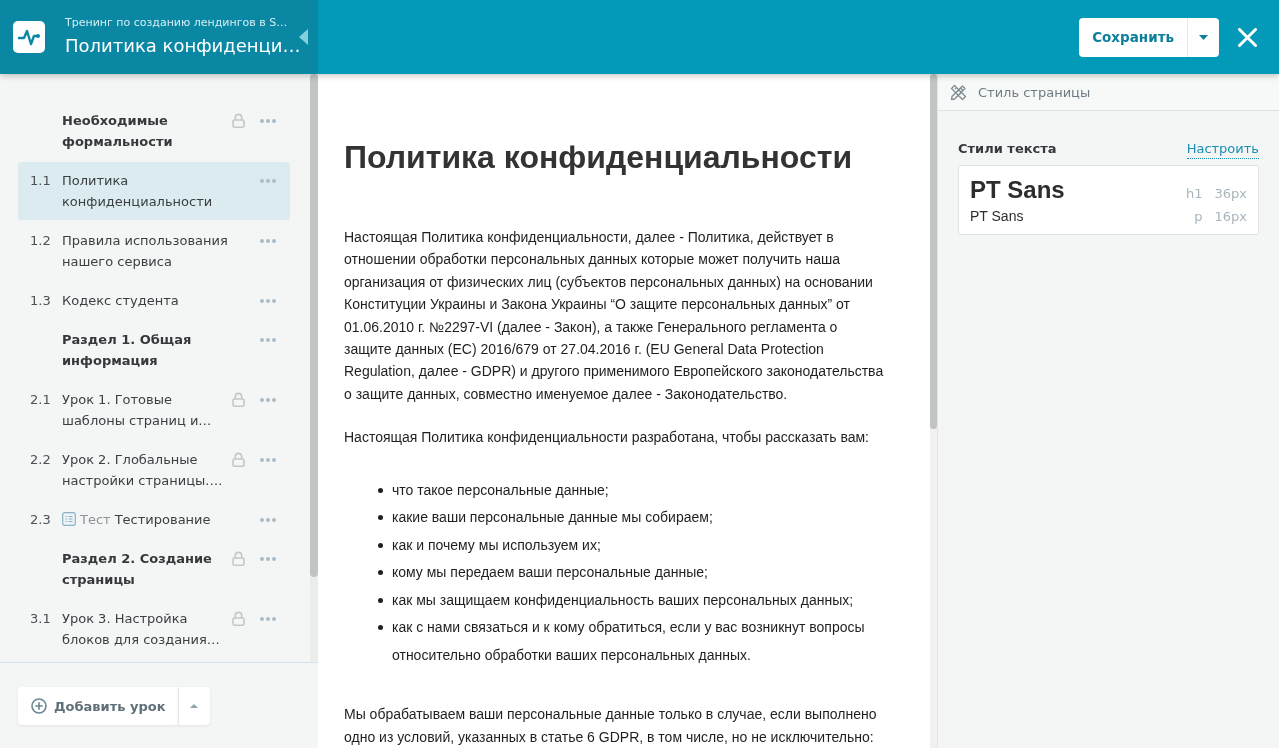 The height and width of the screenshot is (748, 1279). I want to click on lesson-item: Раздел 1. Общая информация, so click(154, 350).